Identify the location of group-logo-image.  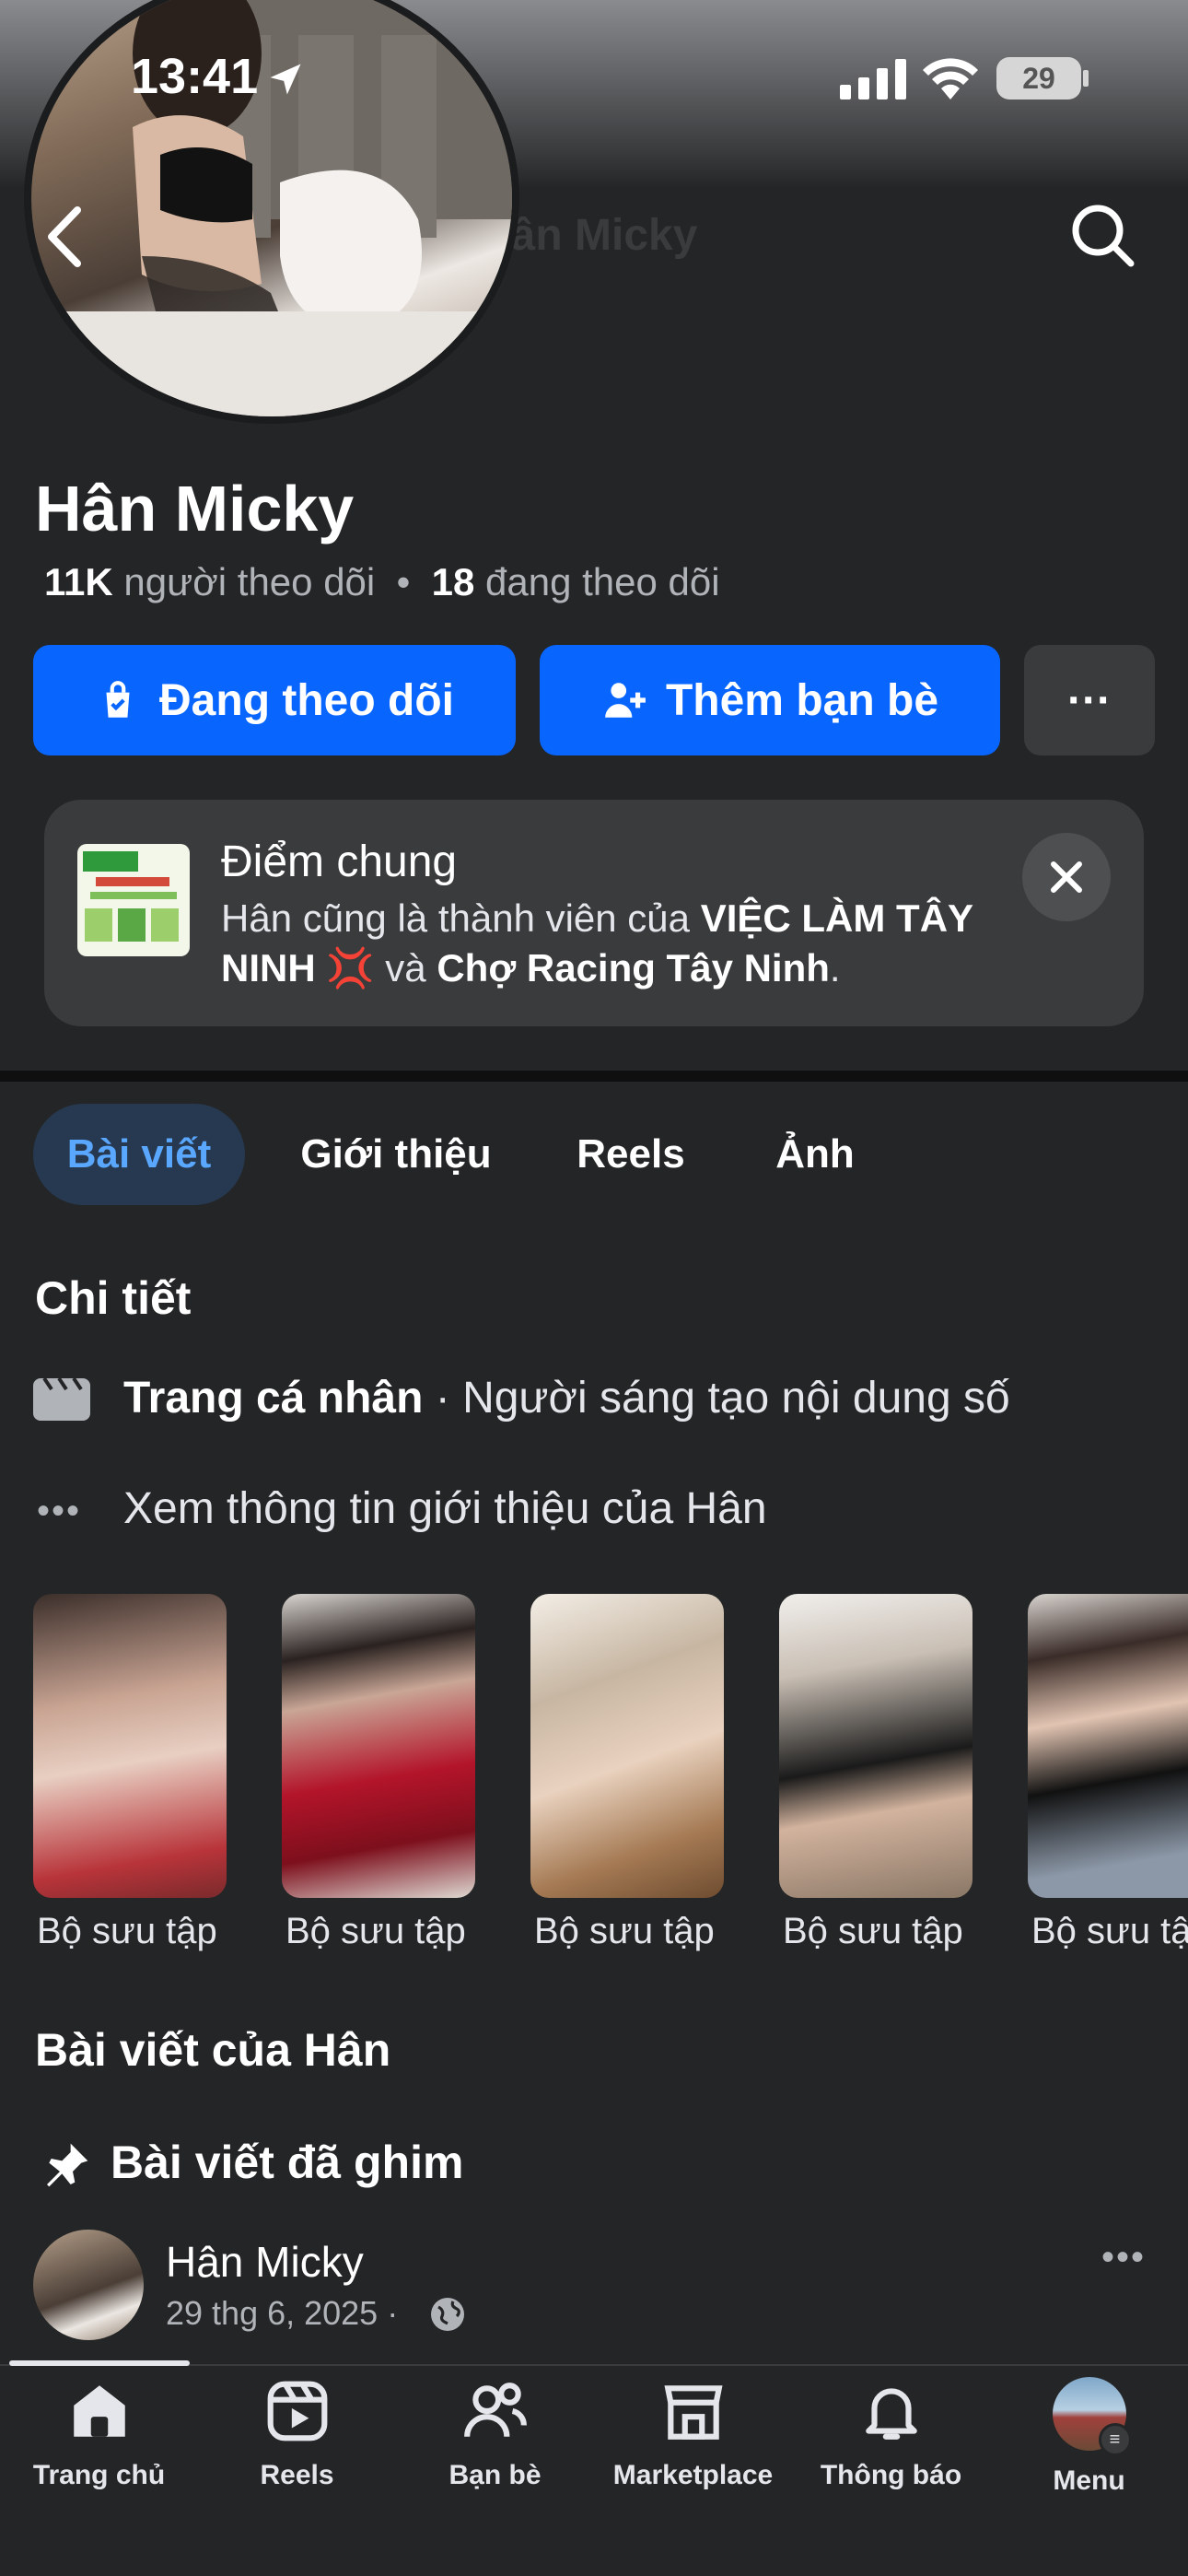
(131, 896).